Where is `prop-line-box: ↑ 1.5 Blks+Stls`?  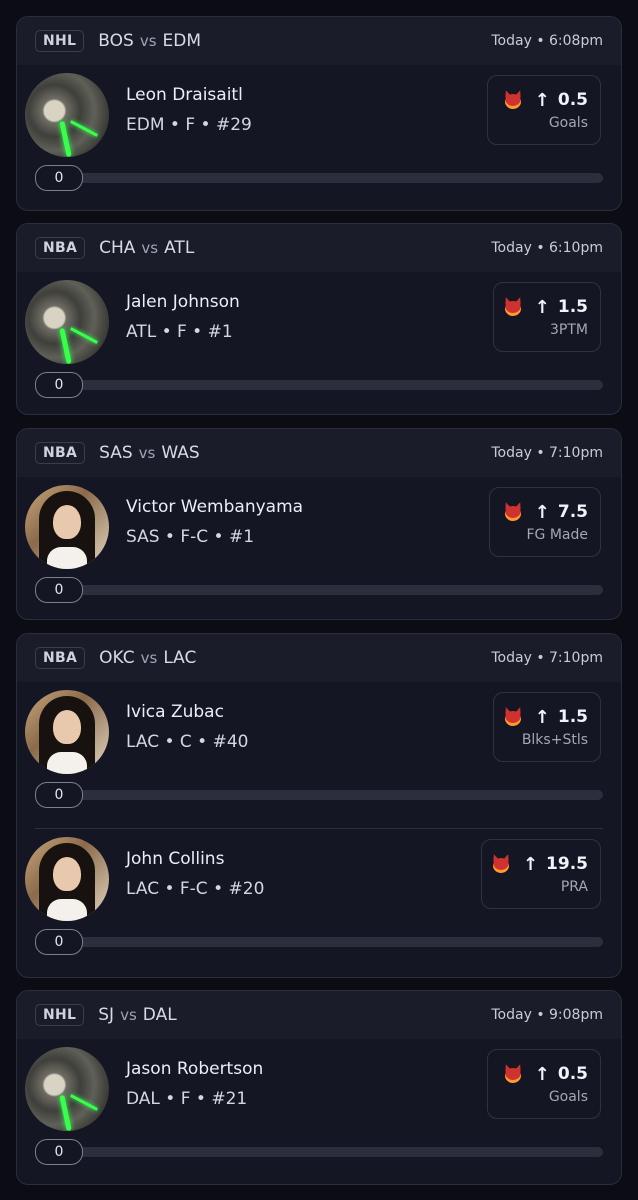 prop-line-box: ↑ 1.5 Blks+Stls is located at coordinates (547, 727).